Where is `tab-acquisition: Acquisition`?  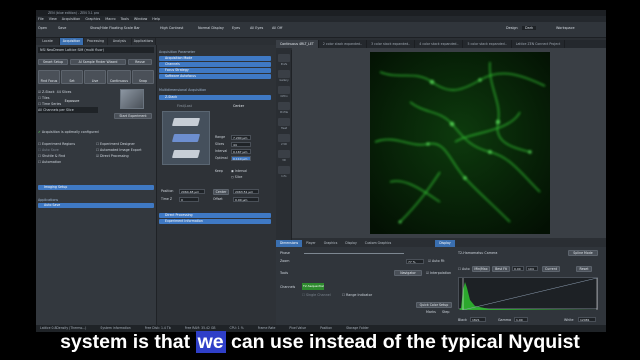 tab-acquisition: Acquisition is located at coordinates (72, 41).